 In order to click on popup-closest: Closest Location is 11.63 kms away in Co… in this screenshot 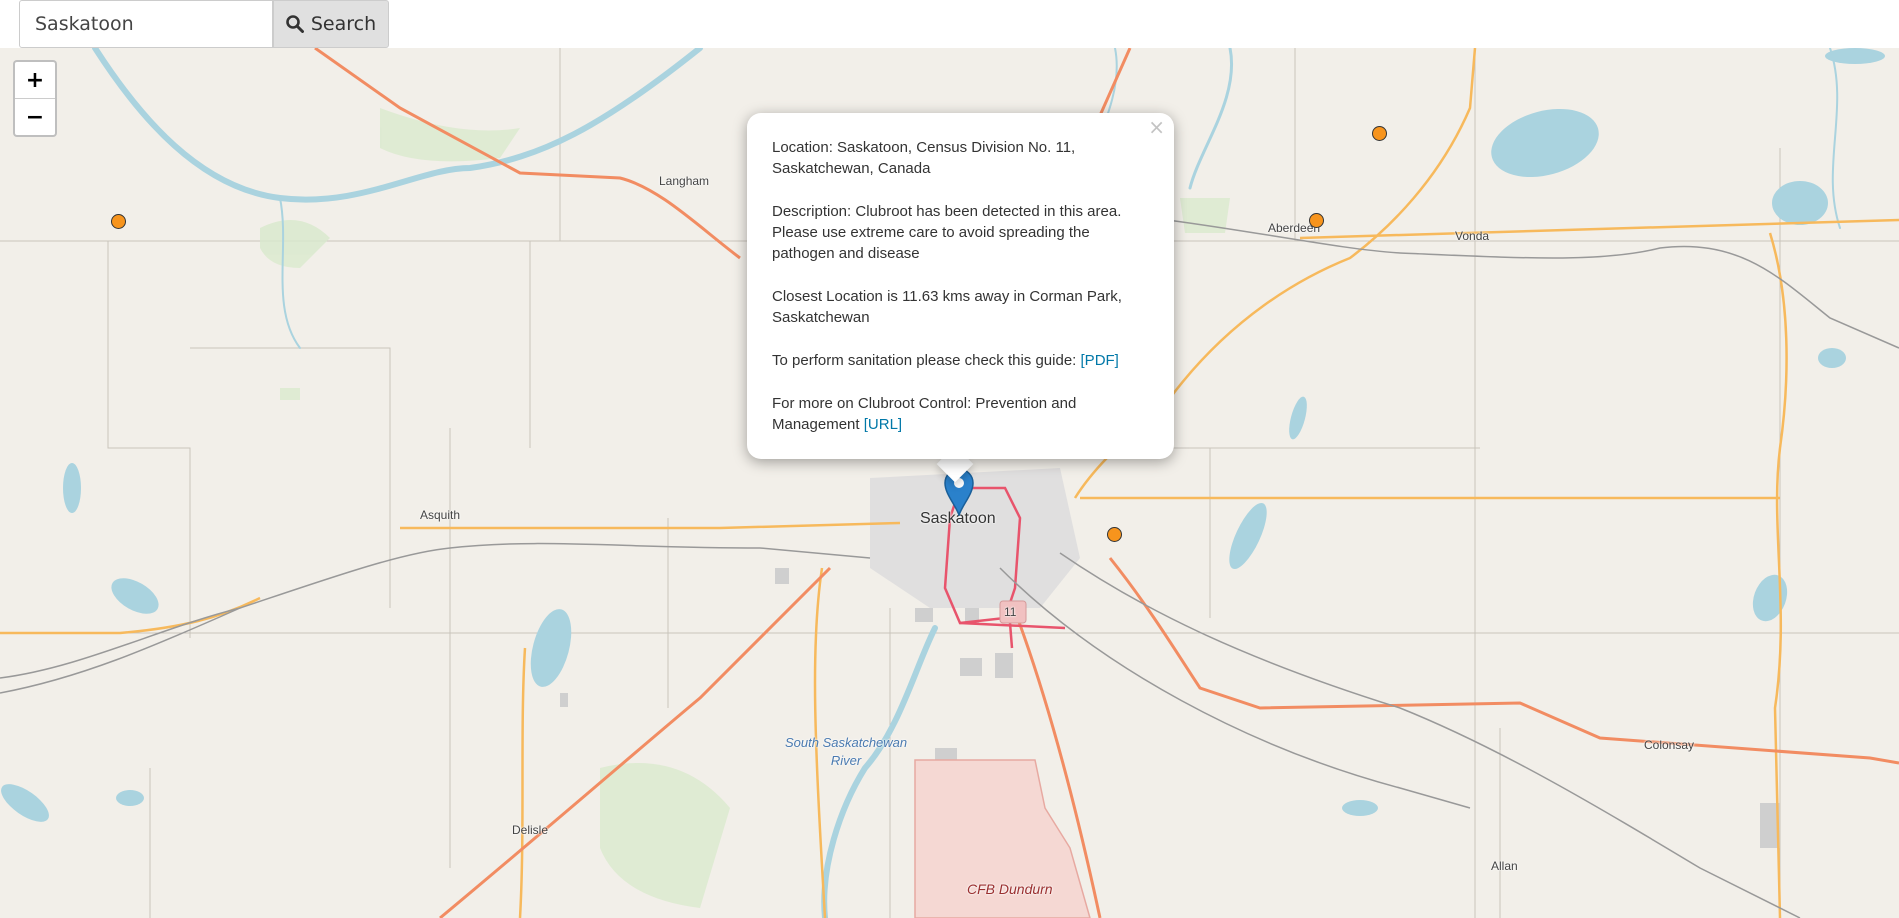, I will do `click(947, 307)`.